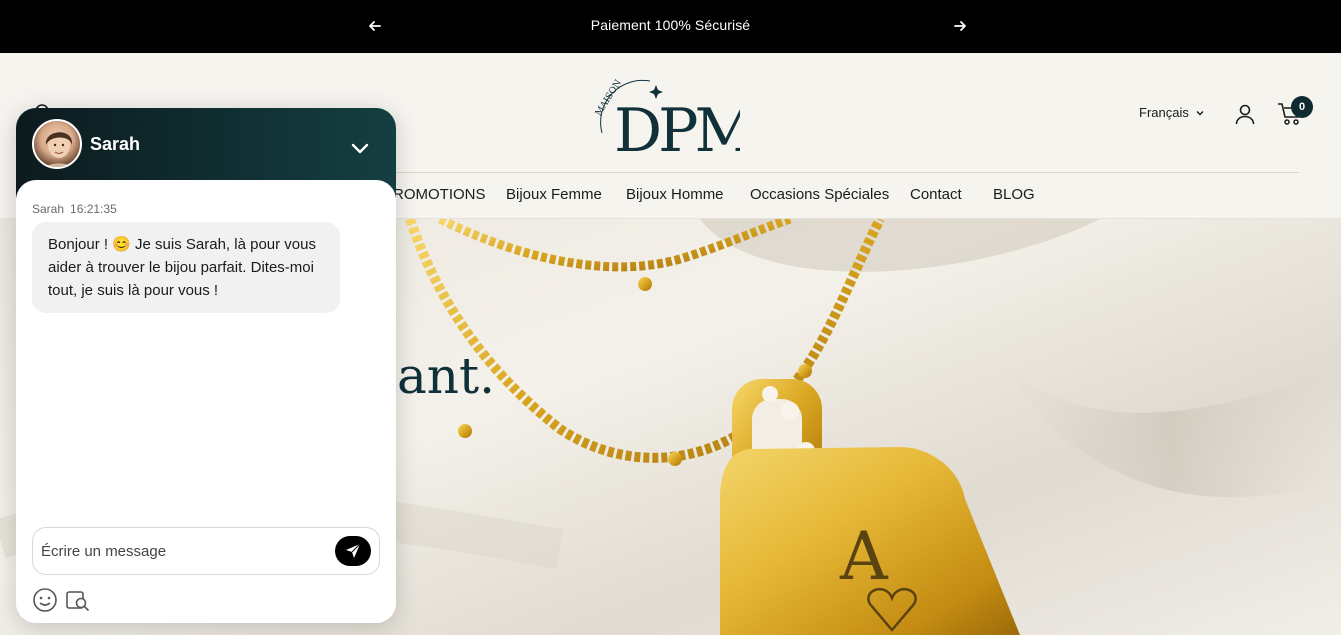  Describe the element at coordinates (78, 600) in the screenshot. I see `image-search-icon` at that location.